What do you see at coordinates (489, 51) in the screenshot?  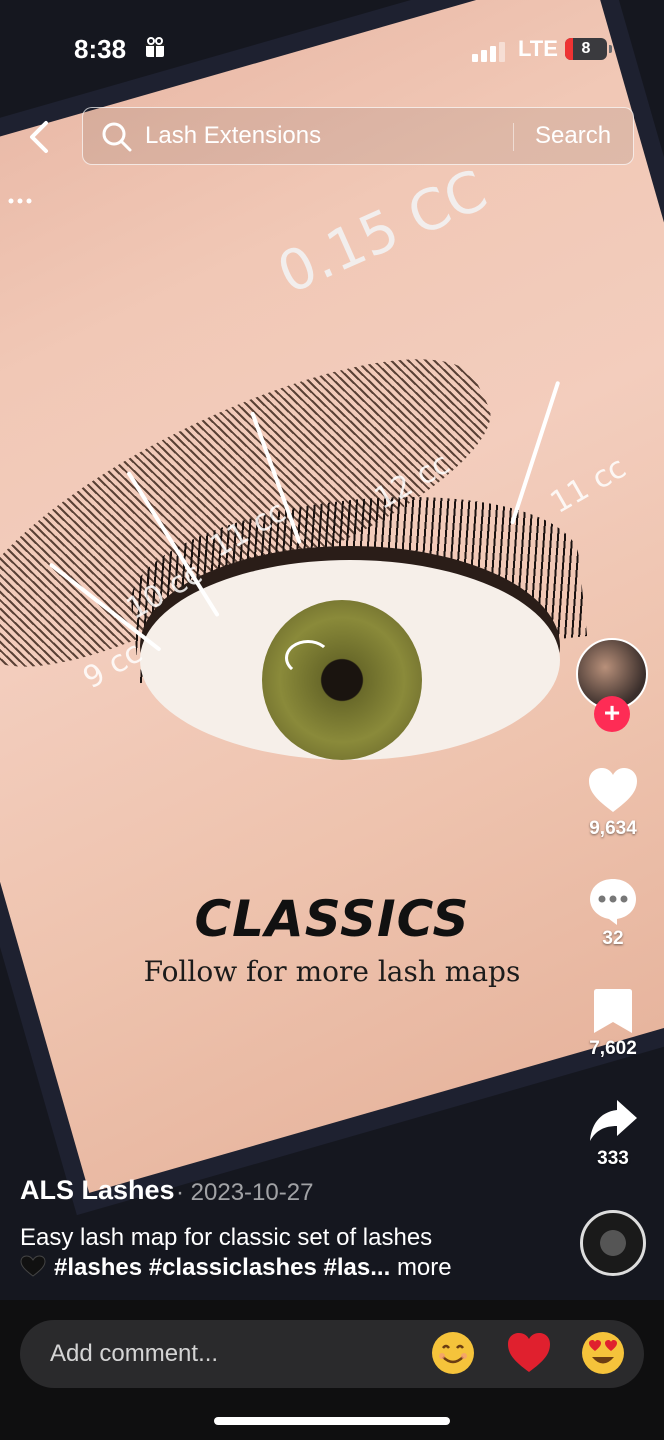 I see `signal-icon` at bounding box center [489, 51].